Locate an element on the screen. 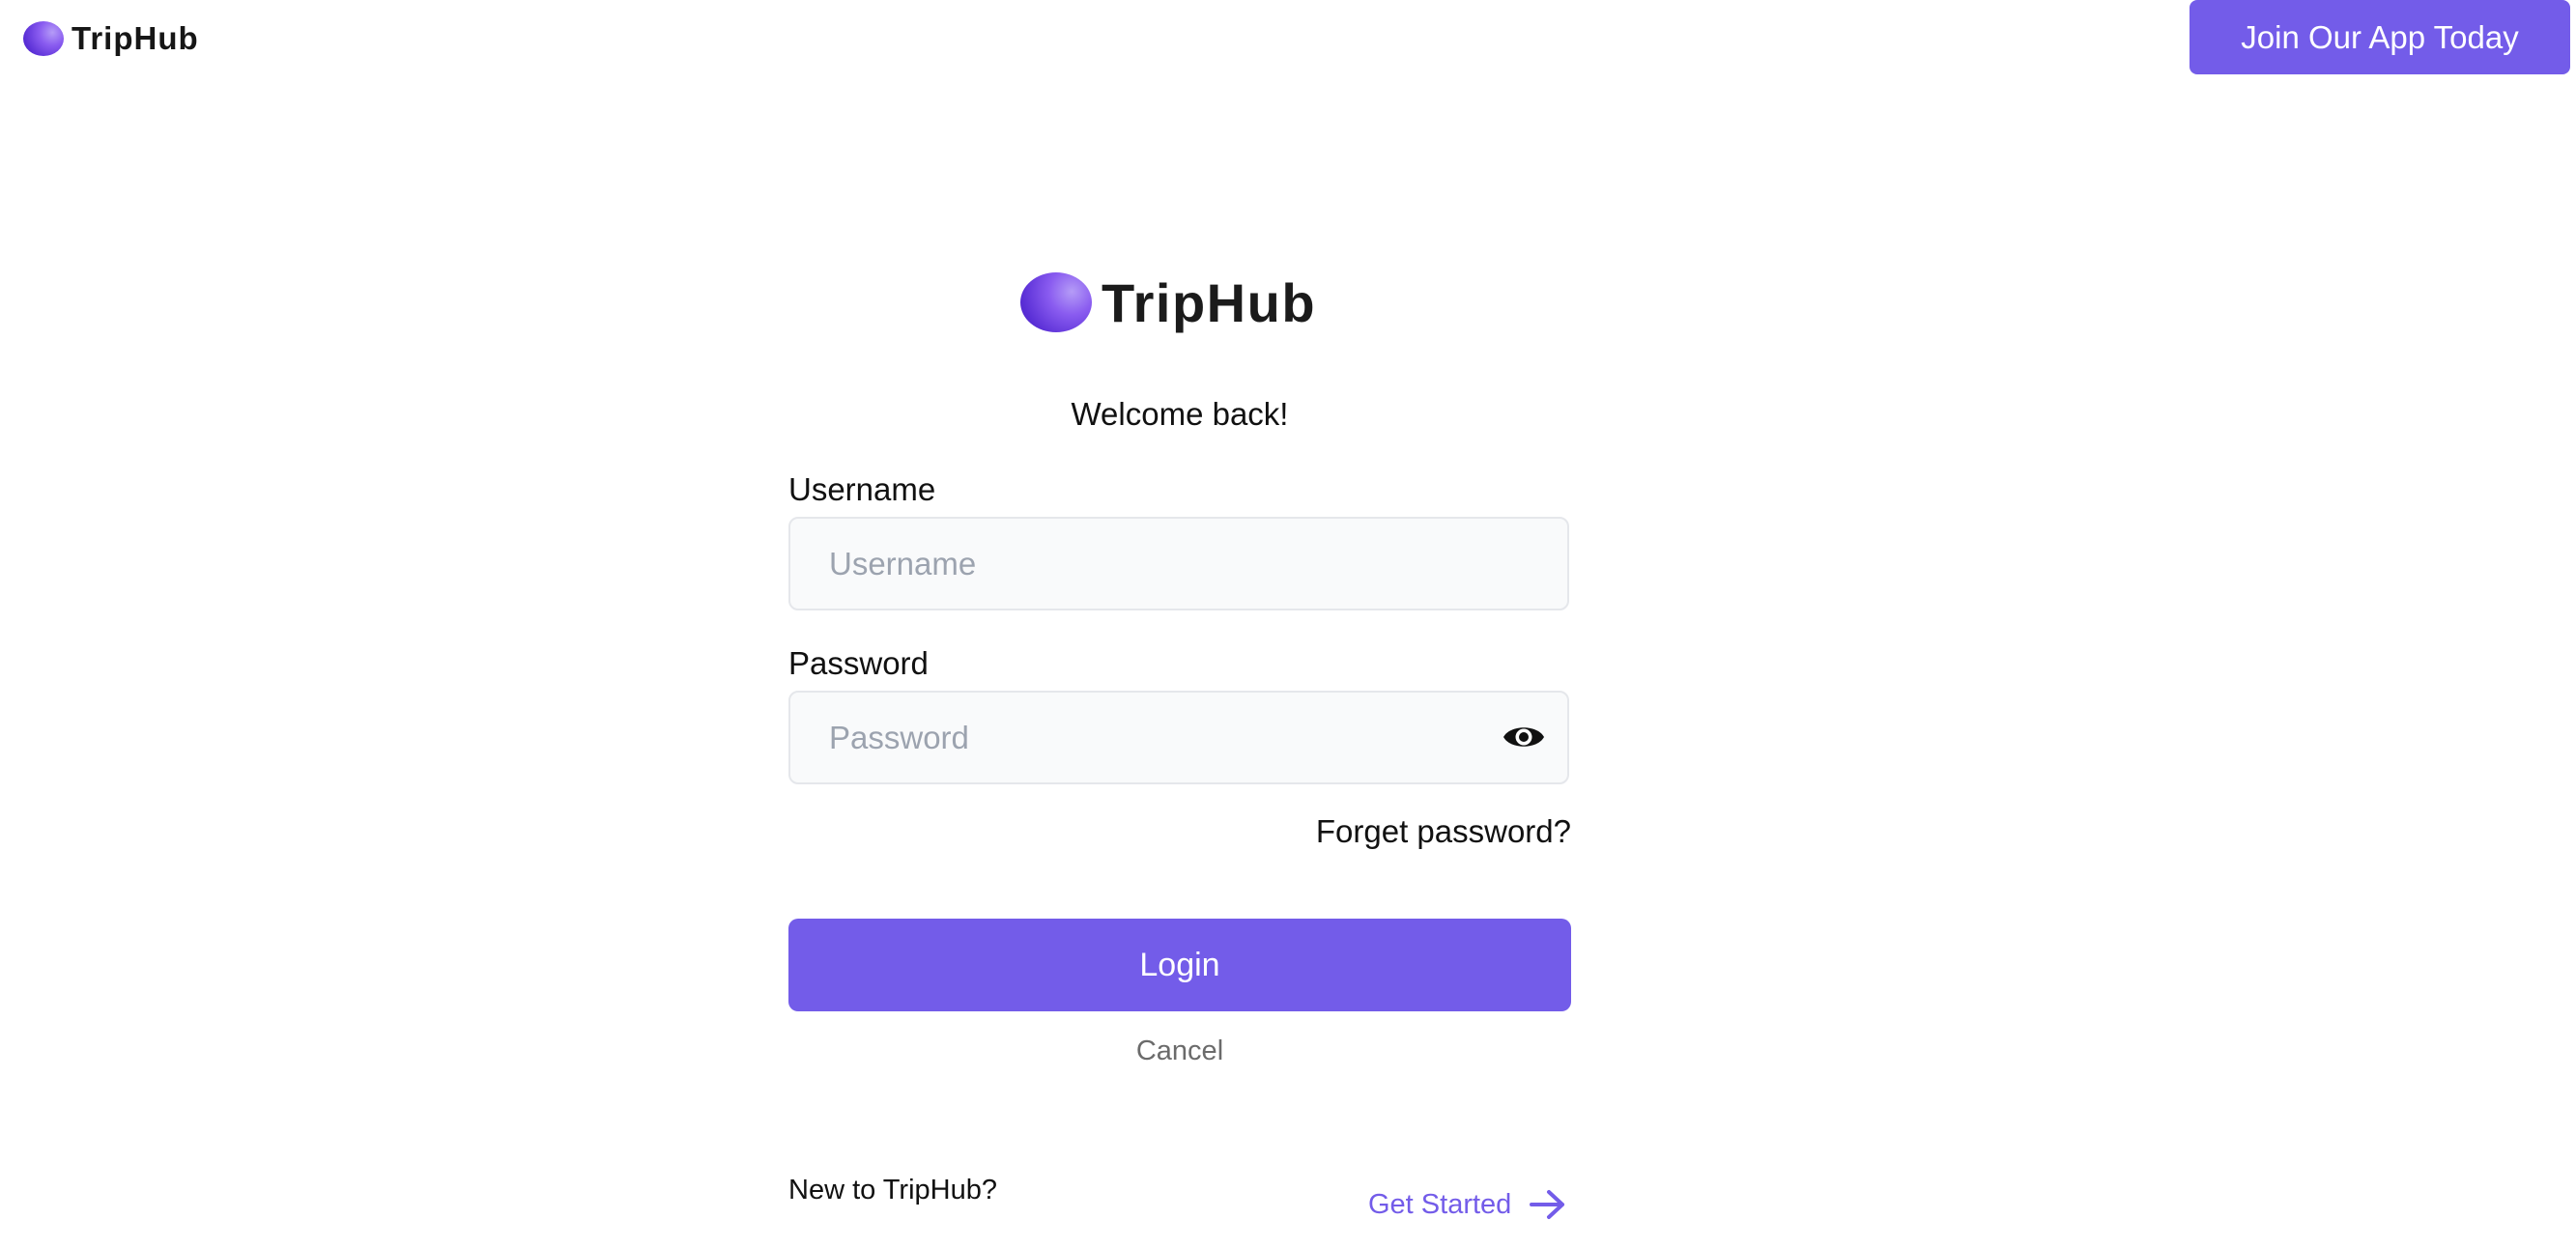  form-brand-name: TripHub is located at coordinates (1209, 302).